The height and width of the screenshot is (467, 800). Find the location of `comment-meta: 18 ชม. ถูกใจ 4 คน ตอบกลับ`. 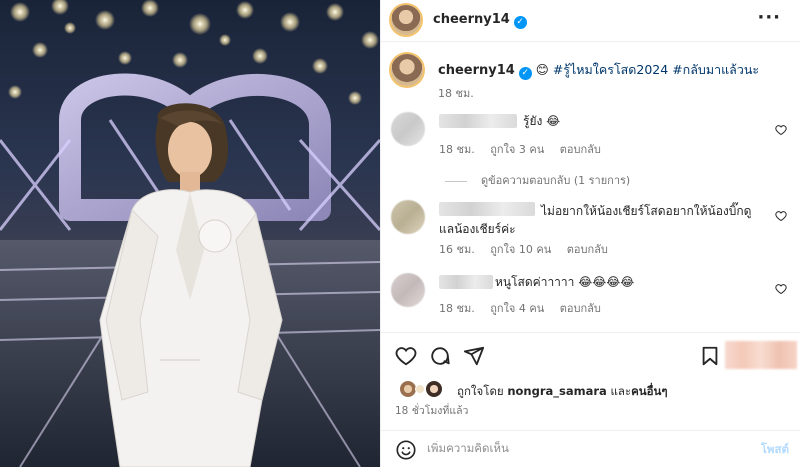

comment-meta: 18 ชม. ถูกใจ 4 คน ตอบกลับ is located at coordinates (526, 308).